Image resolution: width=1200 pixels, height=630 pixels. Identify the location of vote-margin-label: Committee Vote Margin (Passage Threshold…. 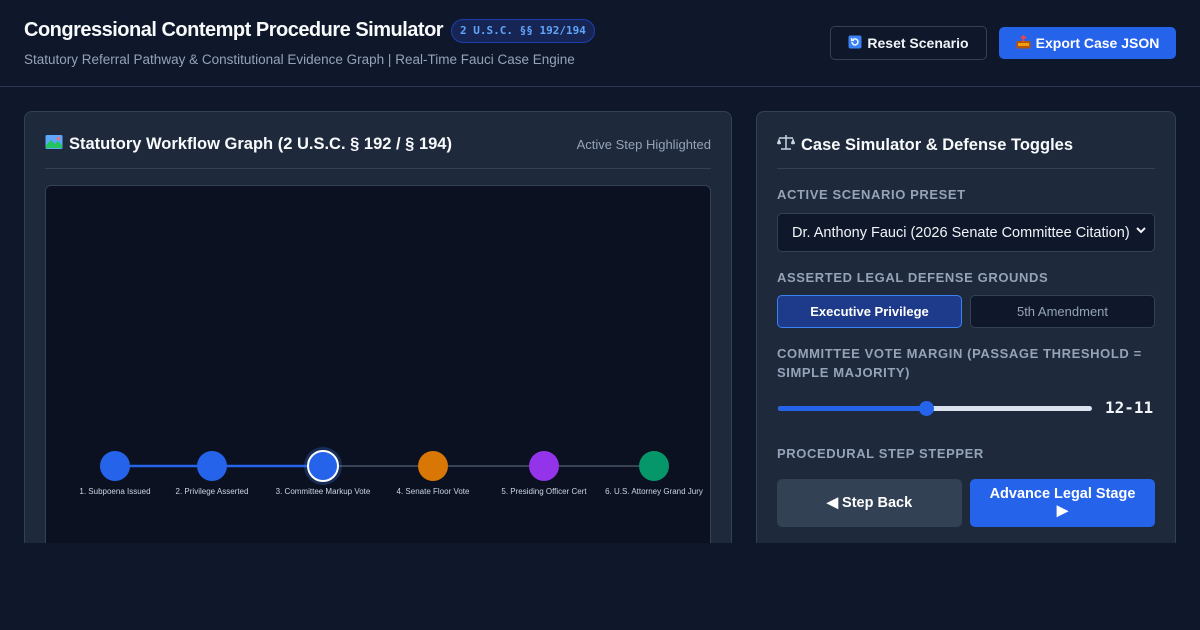
(959, 363).